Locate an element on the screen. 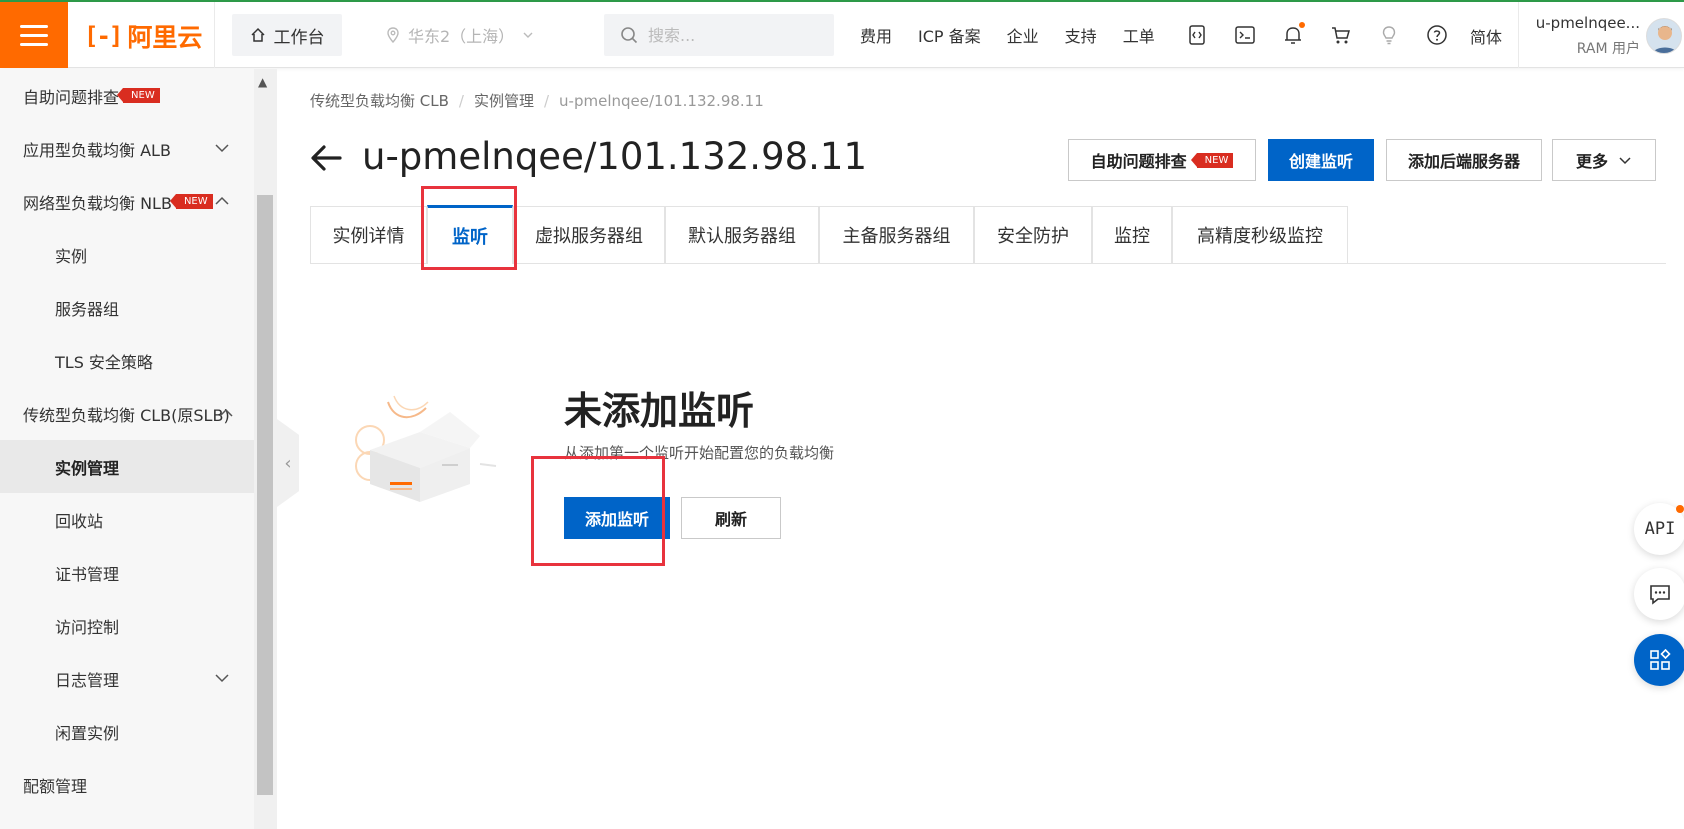 The width and height of the screenshot is (1684, 829). sidebar-item-troubleshoot: 自助问题排查 NEW is located at coordinates (127, 95).